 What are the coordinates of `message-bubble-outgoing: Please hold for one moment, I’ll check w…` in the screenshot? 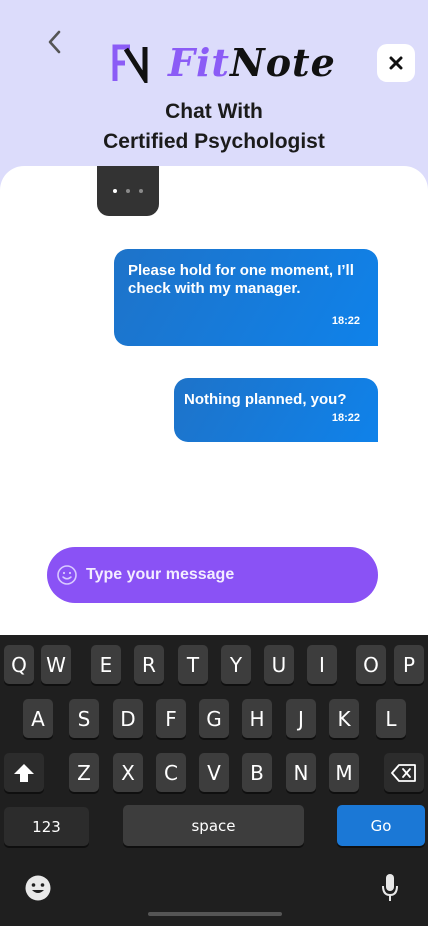 It's located at (246, 297).